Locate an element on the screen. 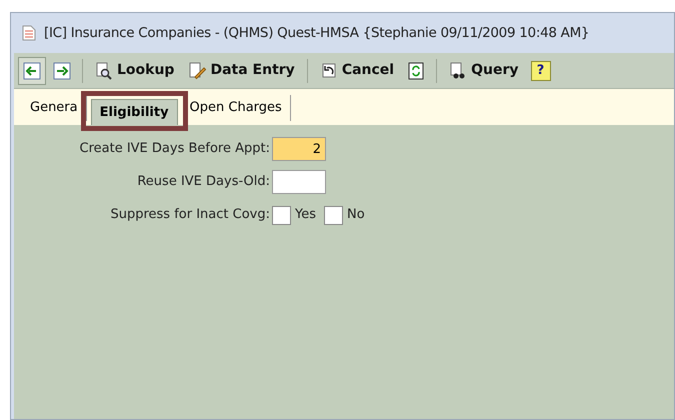 The width and height of the screenshot is (675, 420). undo-document-icon is located at coordinates (329, 71).